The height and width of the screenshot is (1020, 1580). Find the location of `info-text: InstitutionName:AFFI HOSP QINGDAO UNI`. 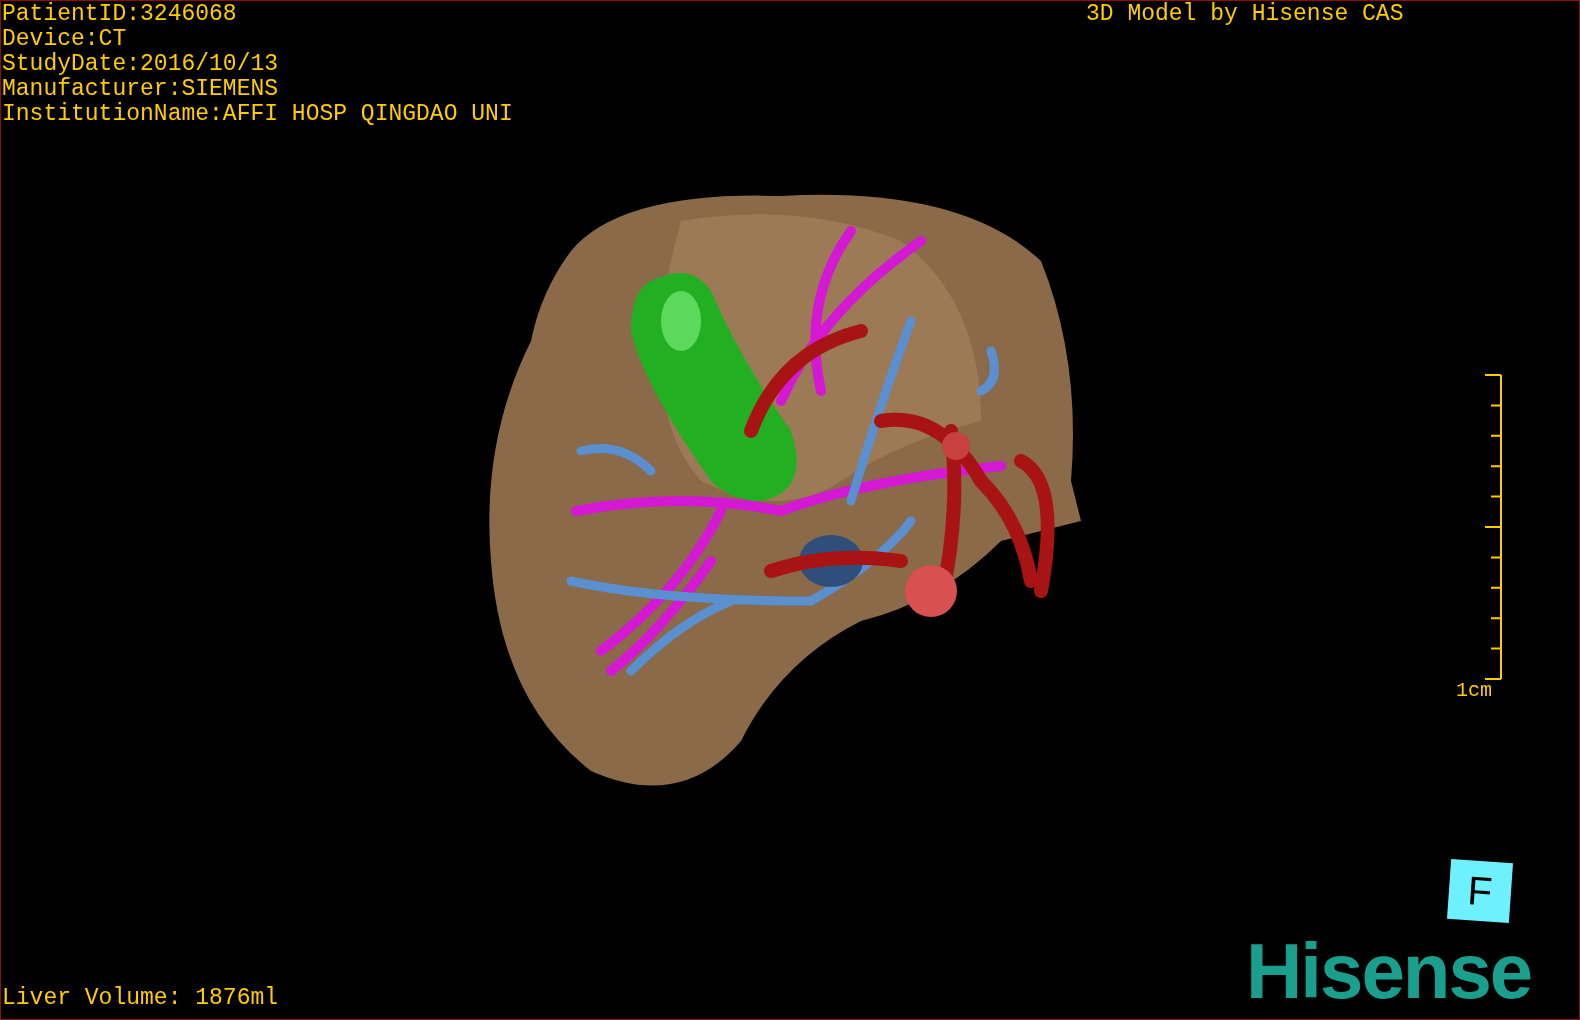

info-text: InstitutionName:AFFI HOSP QINGDAO UNI is located at coordinates (257, 114).